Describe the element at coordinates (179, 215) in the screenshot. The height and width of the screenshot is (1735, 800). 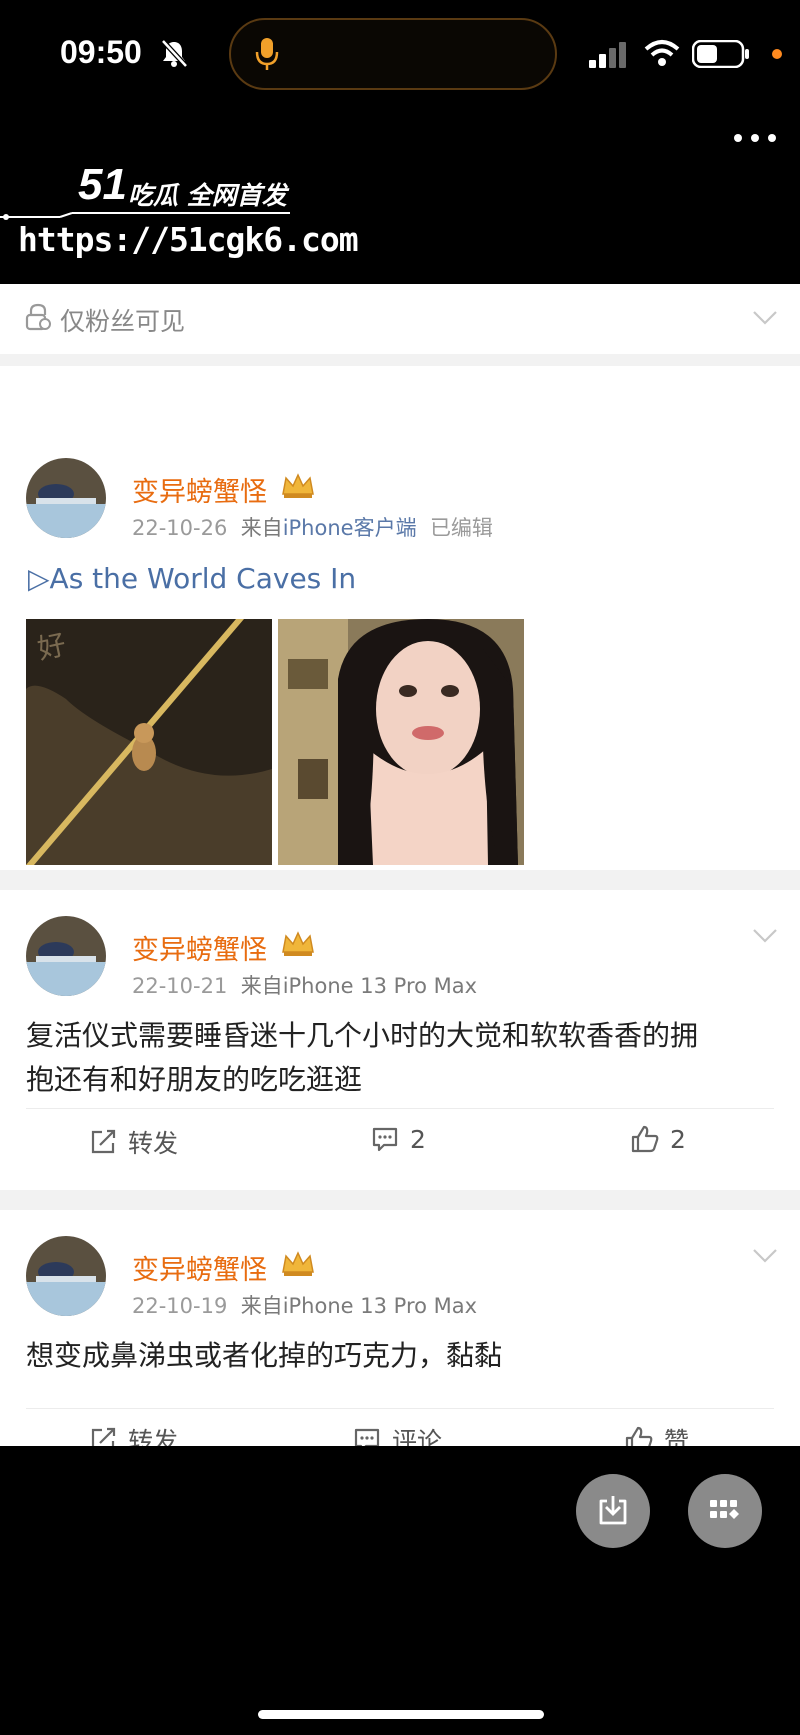
I see `watermark-logo: 51 吃瓜 全网首发 https://51cgk6.com` at that location.